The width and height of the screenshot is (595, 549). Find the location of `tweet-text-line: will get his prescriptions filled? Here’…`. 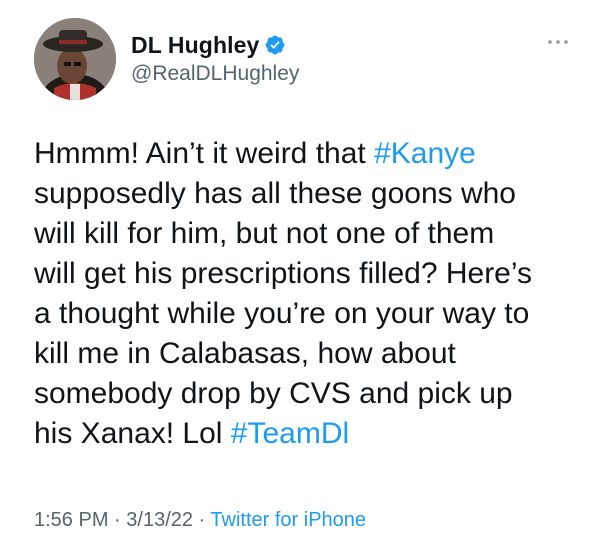

tweet-text-line: will get his prescriptions filled? Here’… is located at coordinates (304, 274).